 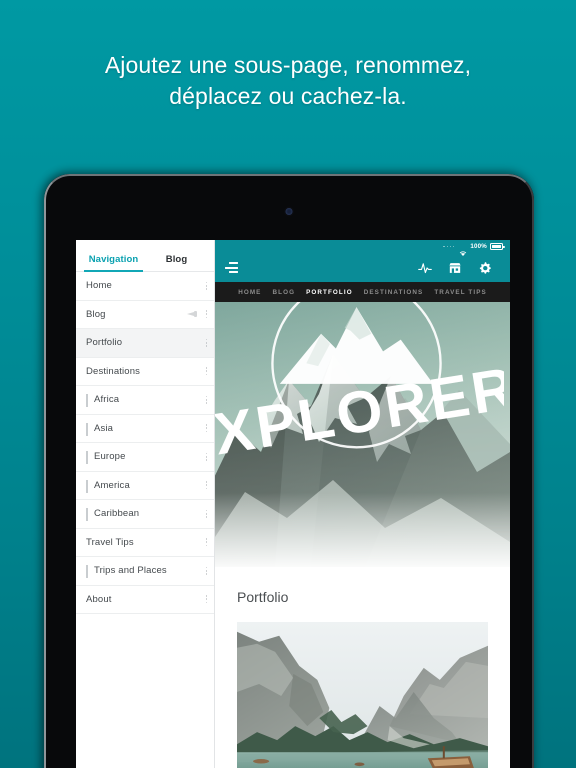 What do you see at coordinates (249, 292) in the screenshot?
I see `site-nav-home: HOME` at bounding box center [249, 292].